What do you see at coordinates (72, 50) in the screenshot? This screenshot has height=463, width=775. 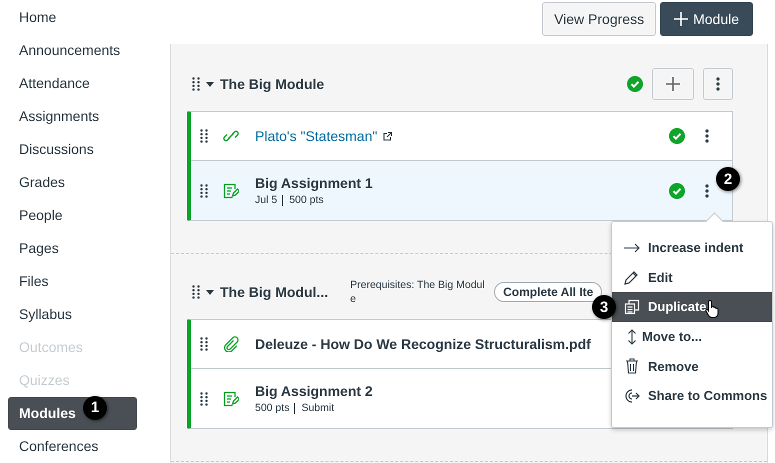 I see `nav-link: Announcements` at bounding box center [72, 50].